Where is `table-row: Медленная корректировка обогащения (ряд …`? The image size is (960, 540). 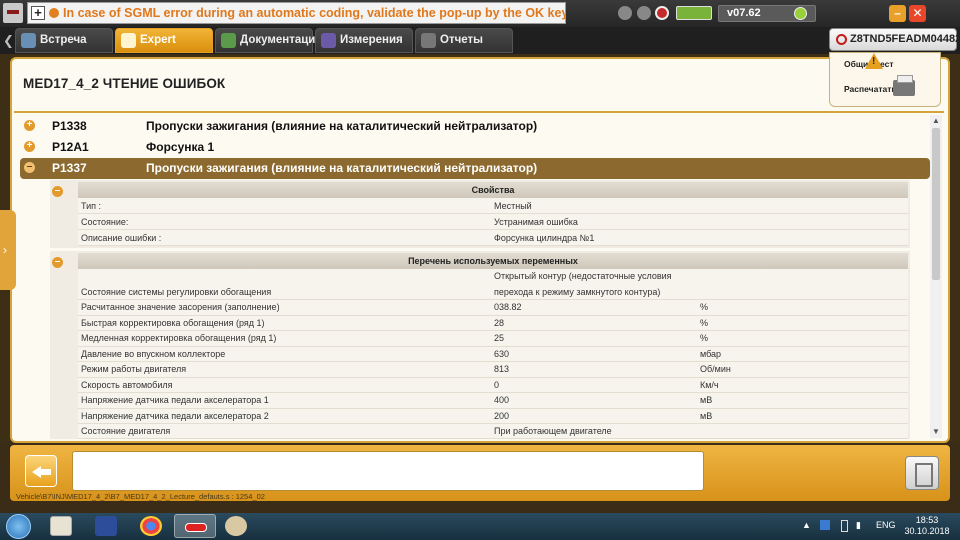
table-row: Медленная корректировка обогащения (ряд … is located at coordinates (493, 339).